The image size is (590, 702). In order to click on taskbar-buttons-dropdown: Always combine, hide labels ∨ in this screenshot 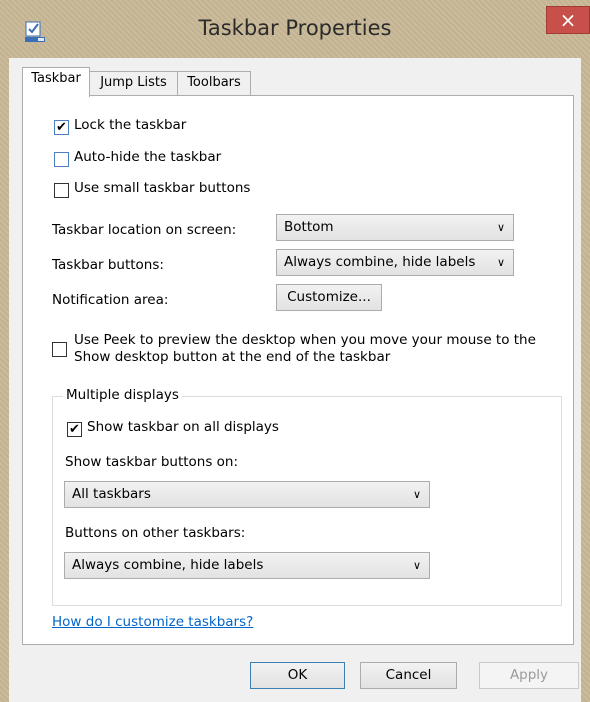, I will do `click(395, 262)`.